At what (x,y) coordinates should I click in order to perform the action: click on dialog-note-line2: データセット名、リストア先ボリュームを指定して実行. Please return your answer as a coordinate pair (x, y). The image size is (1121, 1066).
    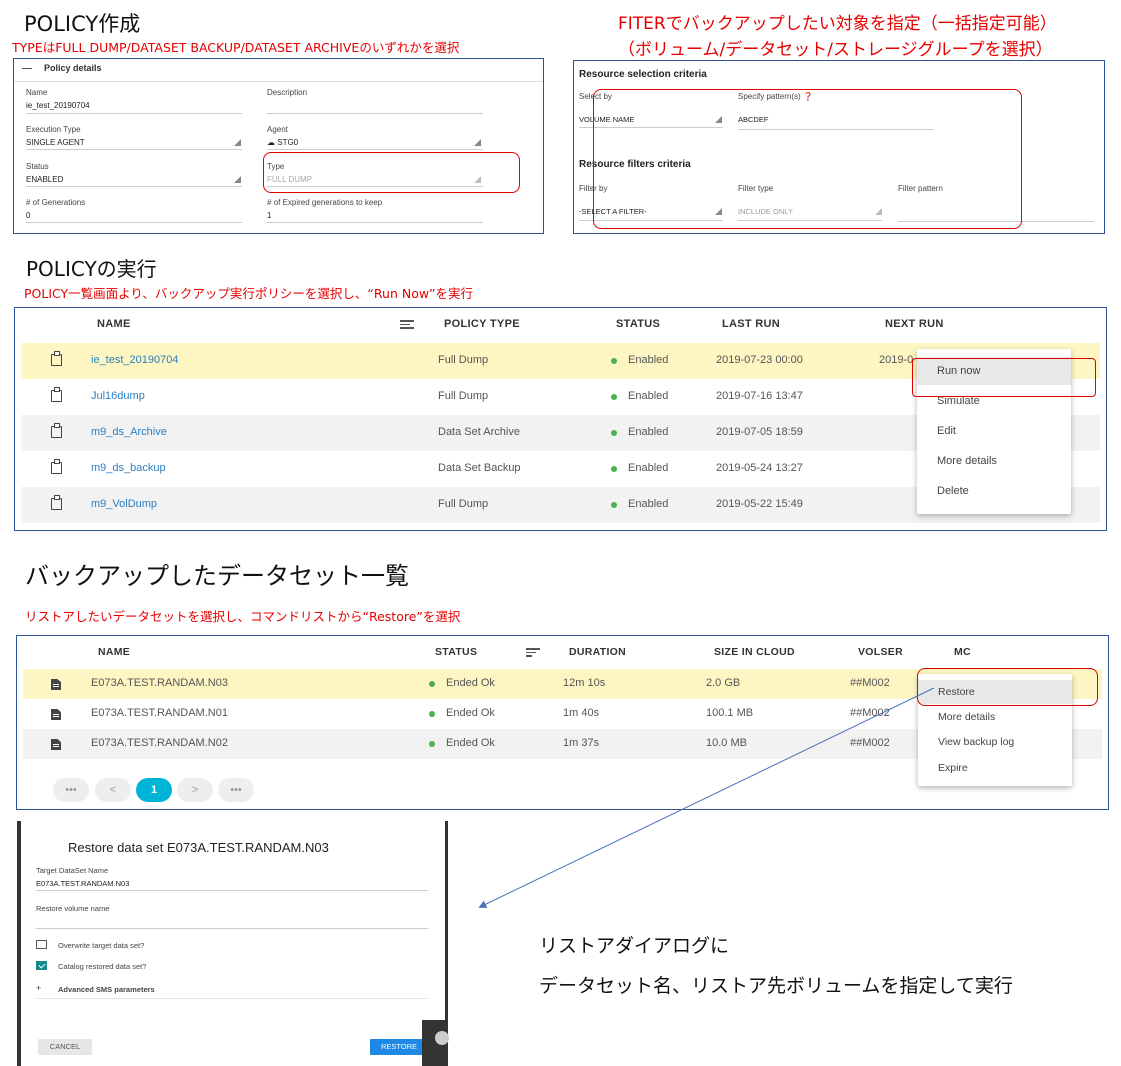
    Looking at the image, I should click on (776, 986).